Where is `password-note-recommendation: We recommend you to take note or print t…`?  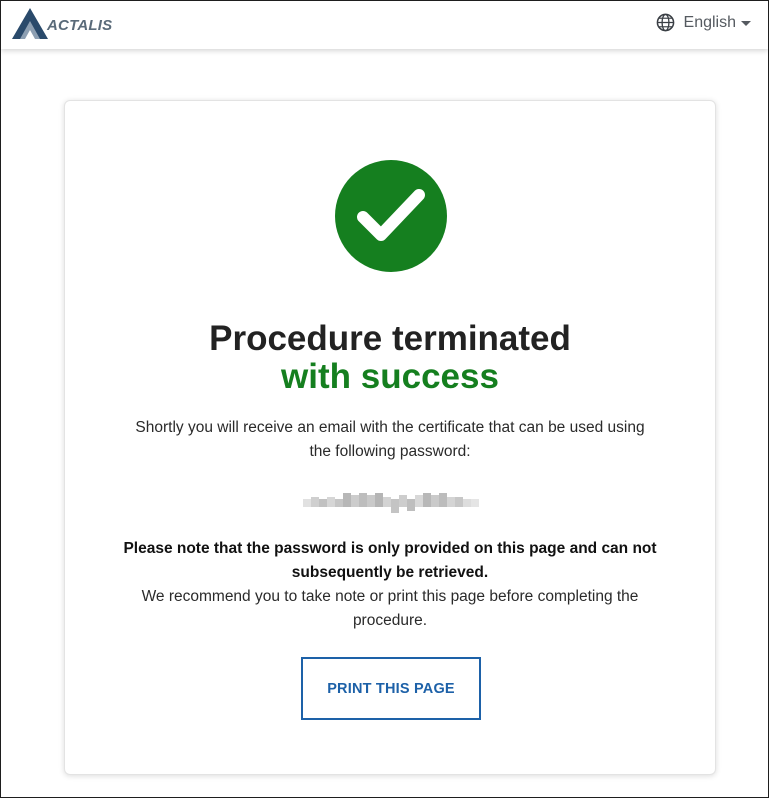 password-note-recommendation: We recommend you to take note or print t… is located at coordinates (390, 608).